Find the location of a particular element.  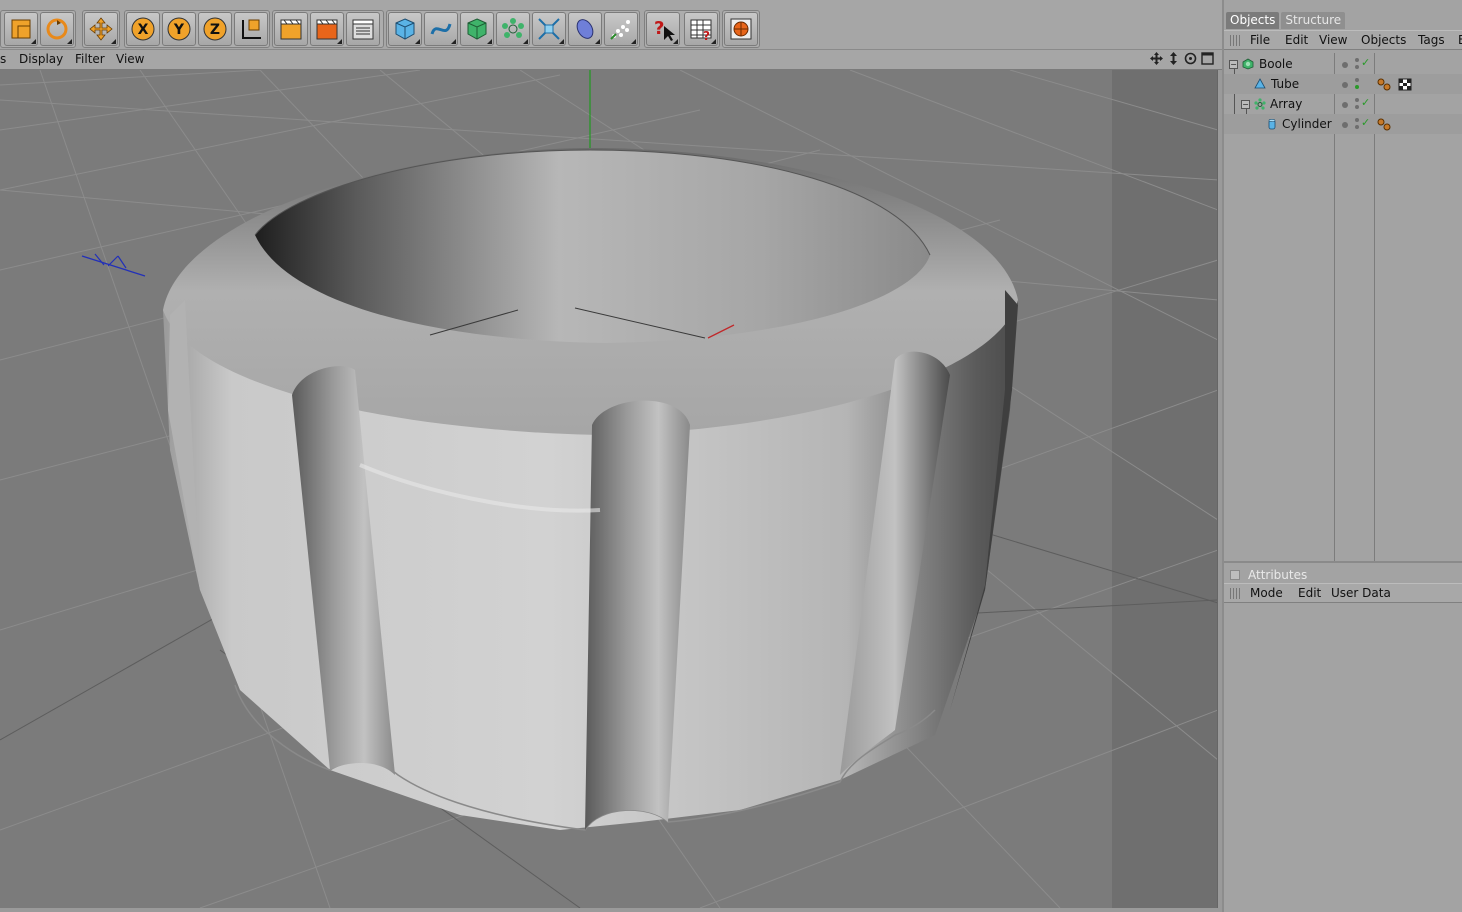

scene-icon is located at coordinates (585, 29).